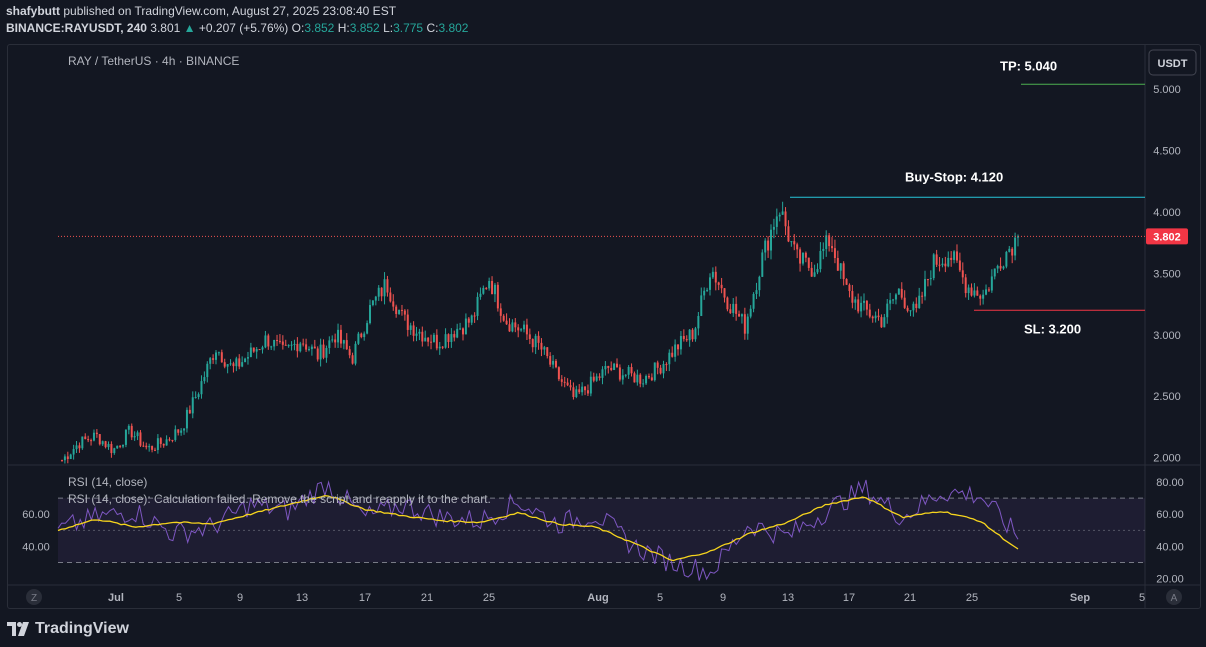  What do you see at coordinates (153, 61) in the screenshot?
I see `chart-title: RAY / TetherUS · 4h · BINANCE` at bounding box center [153, 61].